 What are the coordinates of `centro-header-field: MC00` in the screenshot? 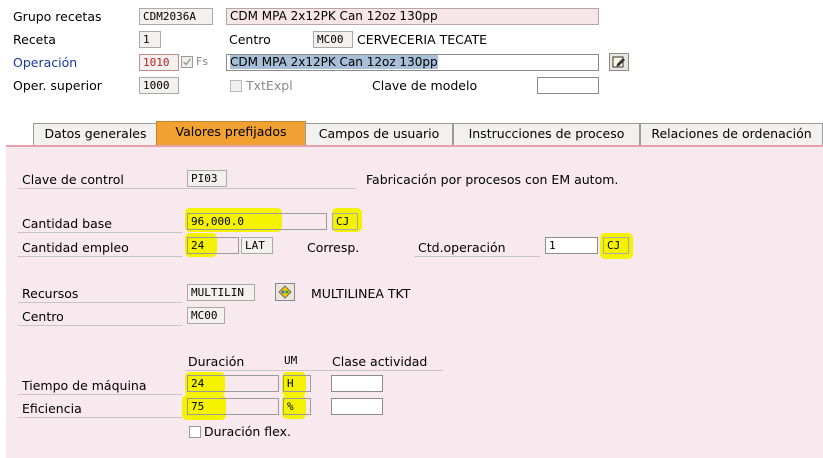 It's located at (333, 39).